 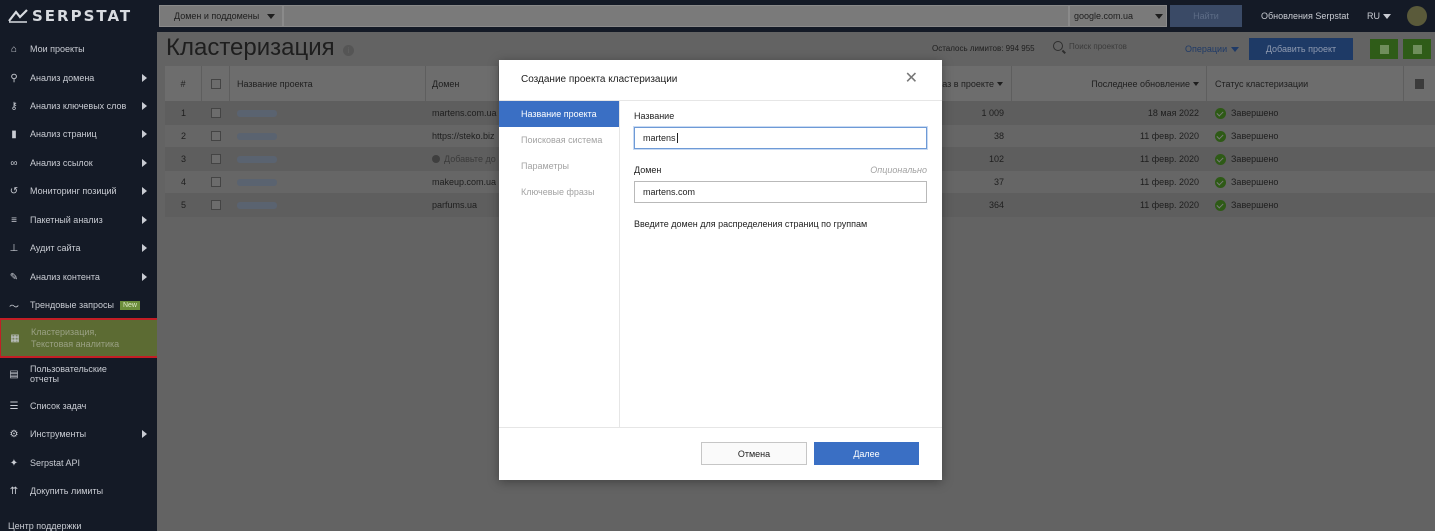 I want to click on sidebar-item-label: Пользовательские отчеты, so click(x=68, y=374).